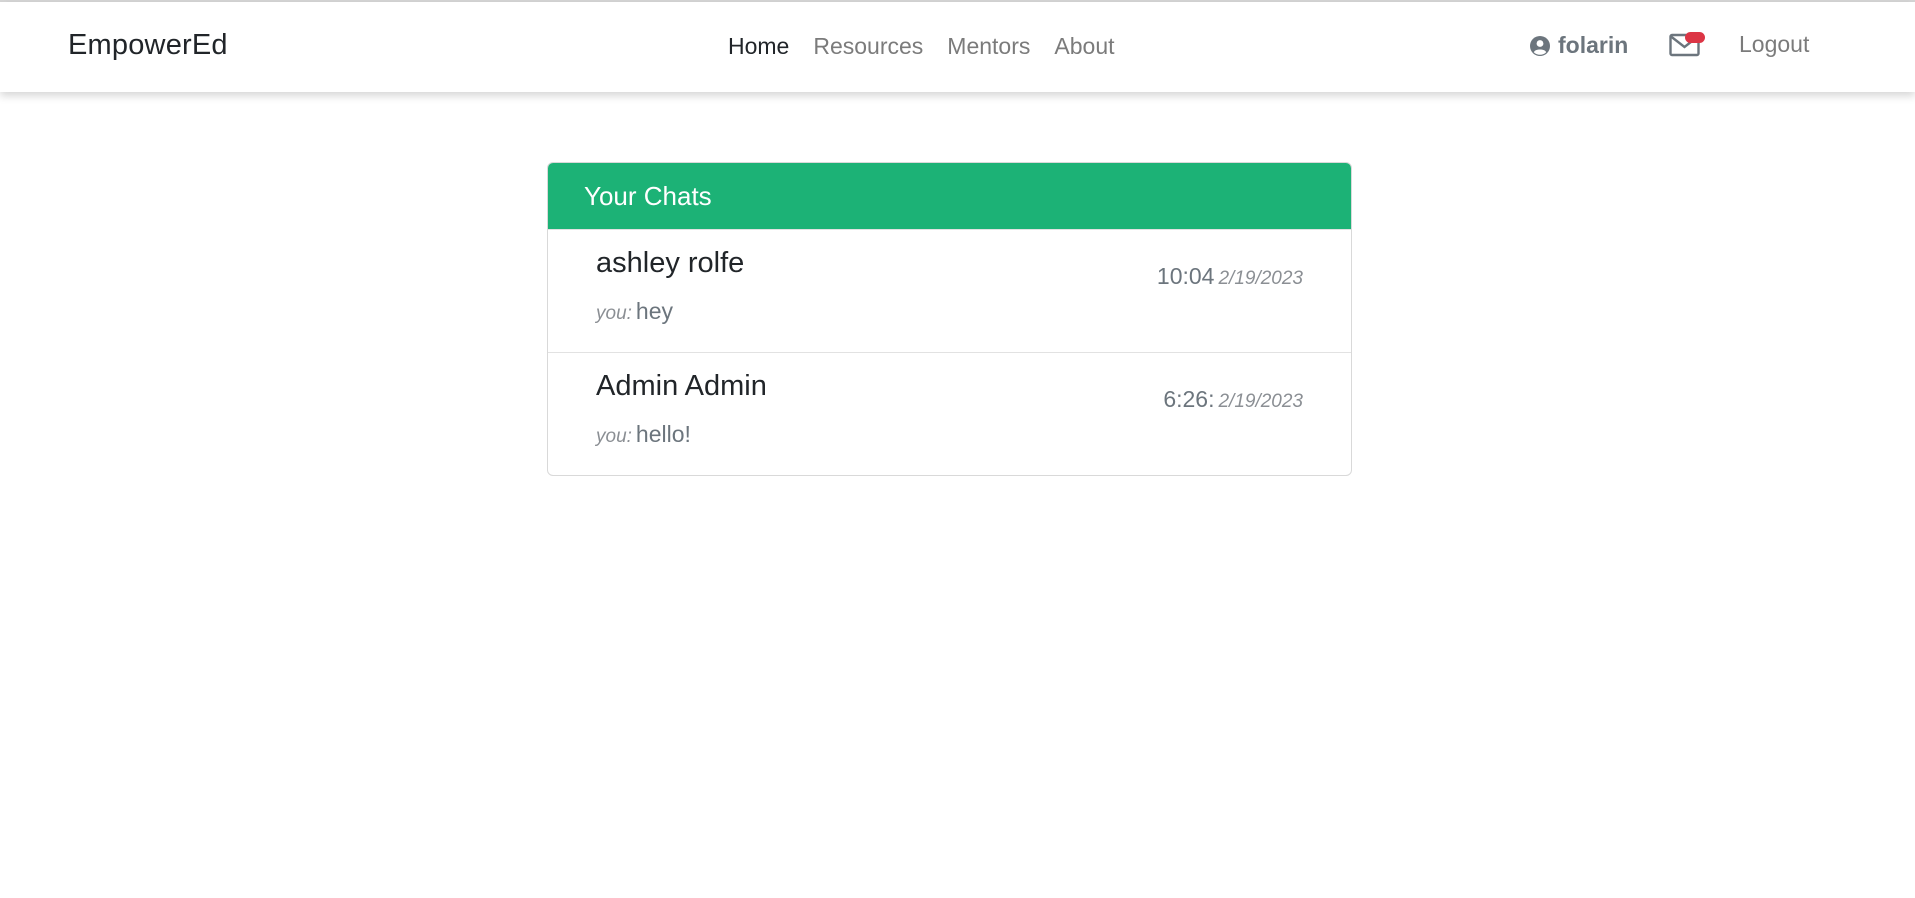  I want to click on chats-header: Your Chats, so click(949, 196).